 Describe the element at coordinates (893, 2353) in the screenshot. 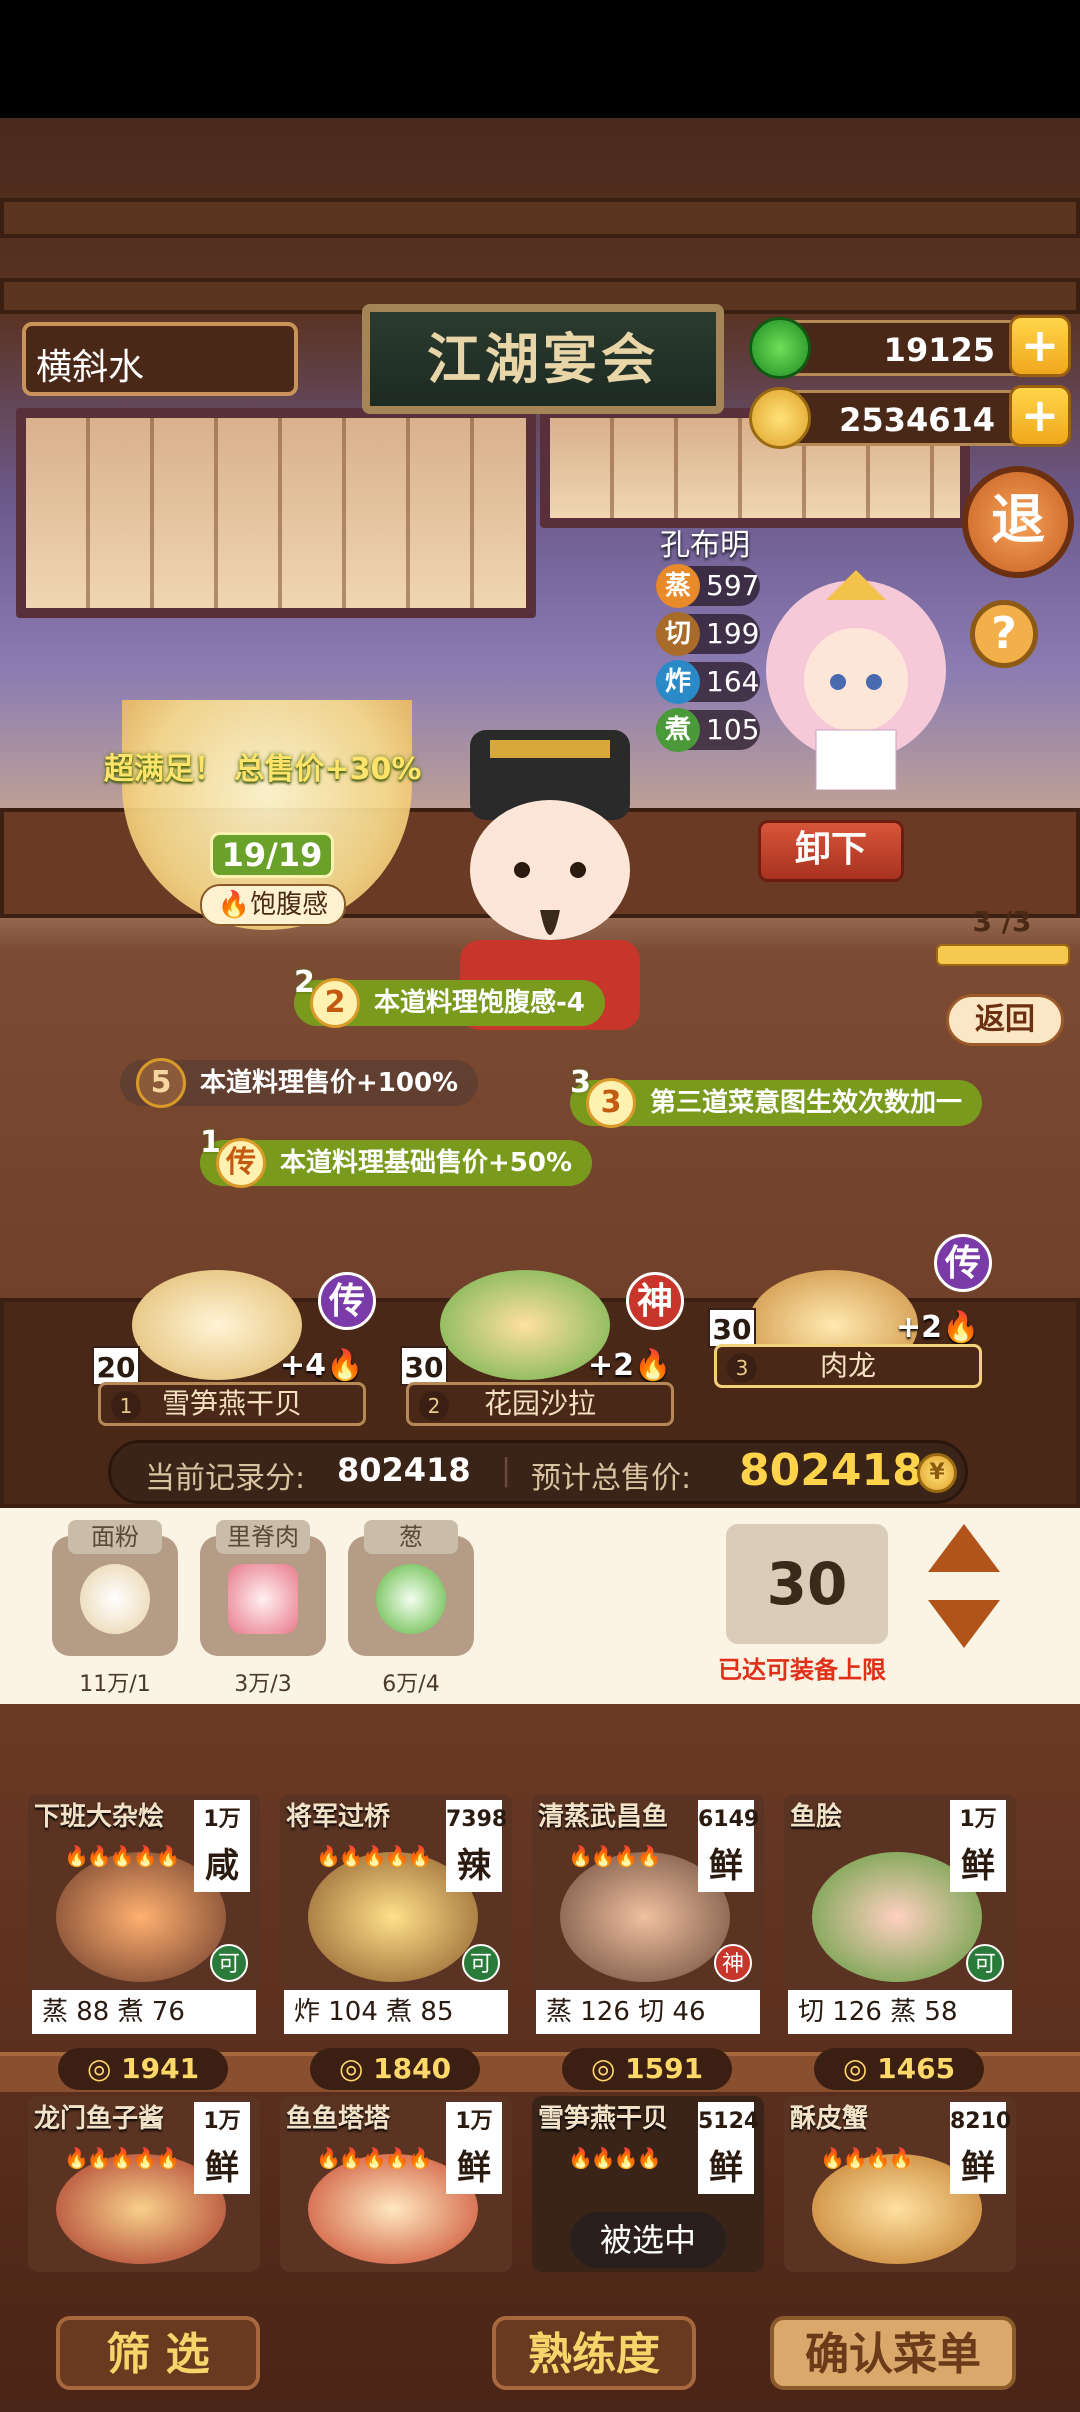

I see `confirm-menu-button: 确认菜单` at that location.